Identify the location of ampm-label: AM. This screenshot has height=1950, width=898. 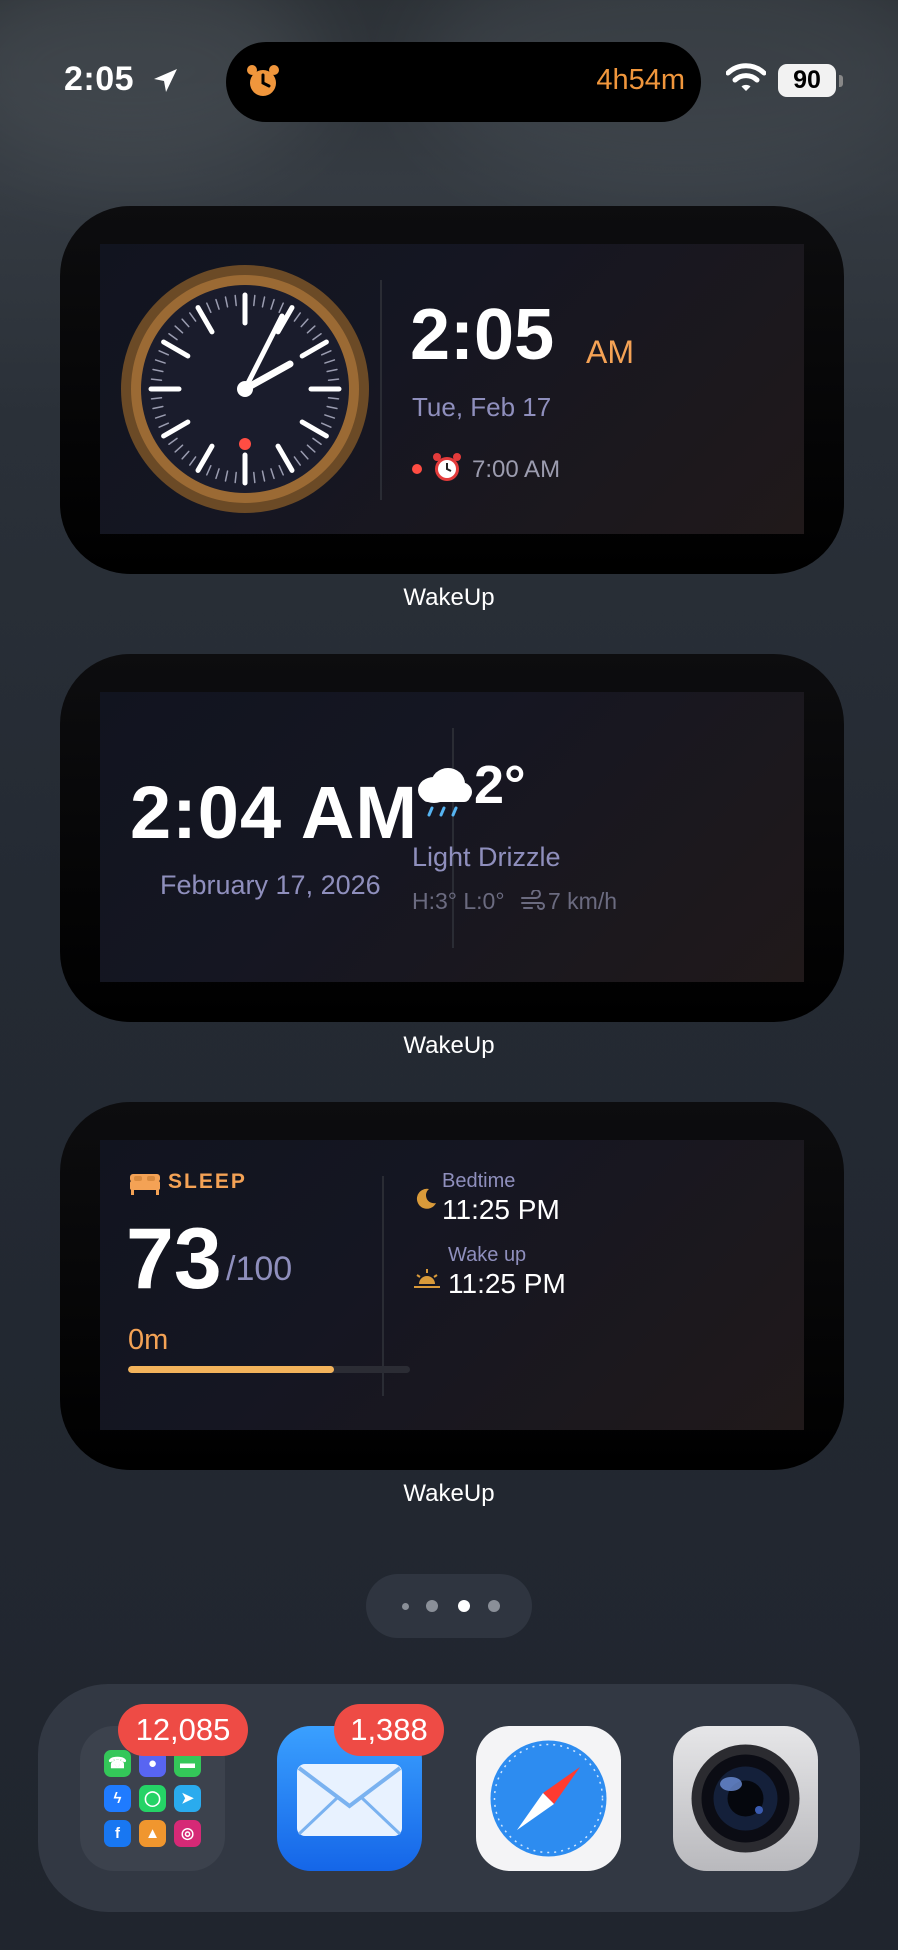
(610, 352).